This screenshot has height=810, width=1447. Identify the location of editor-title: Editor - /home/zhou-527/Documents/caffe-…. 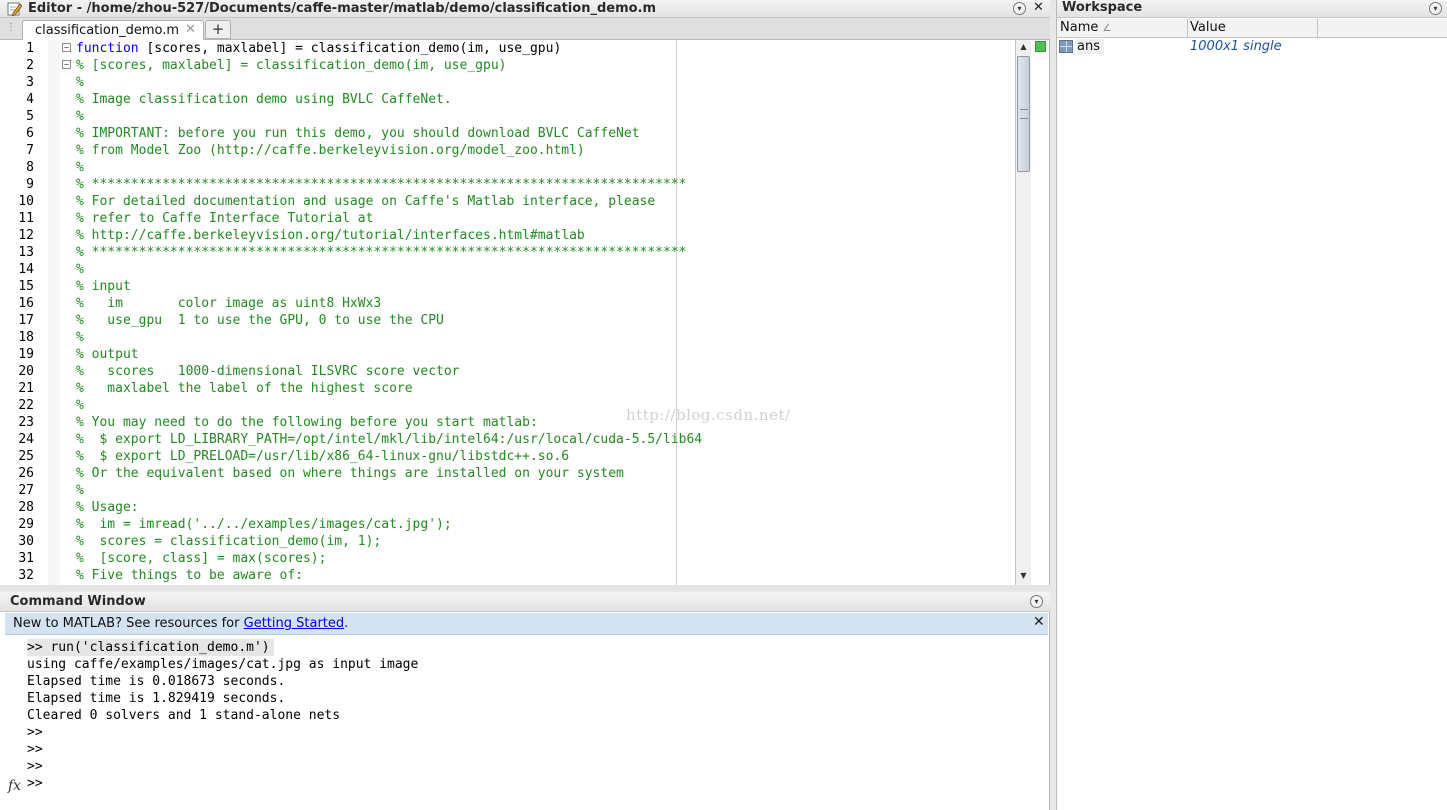
(342, 8).